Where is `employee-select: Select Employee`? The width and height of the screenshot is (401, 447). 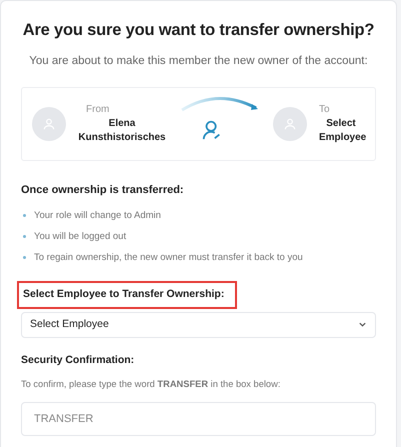
employee-select: Select Employee is located at coordinates (198, 325).